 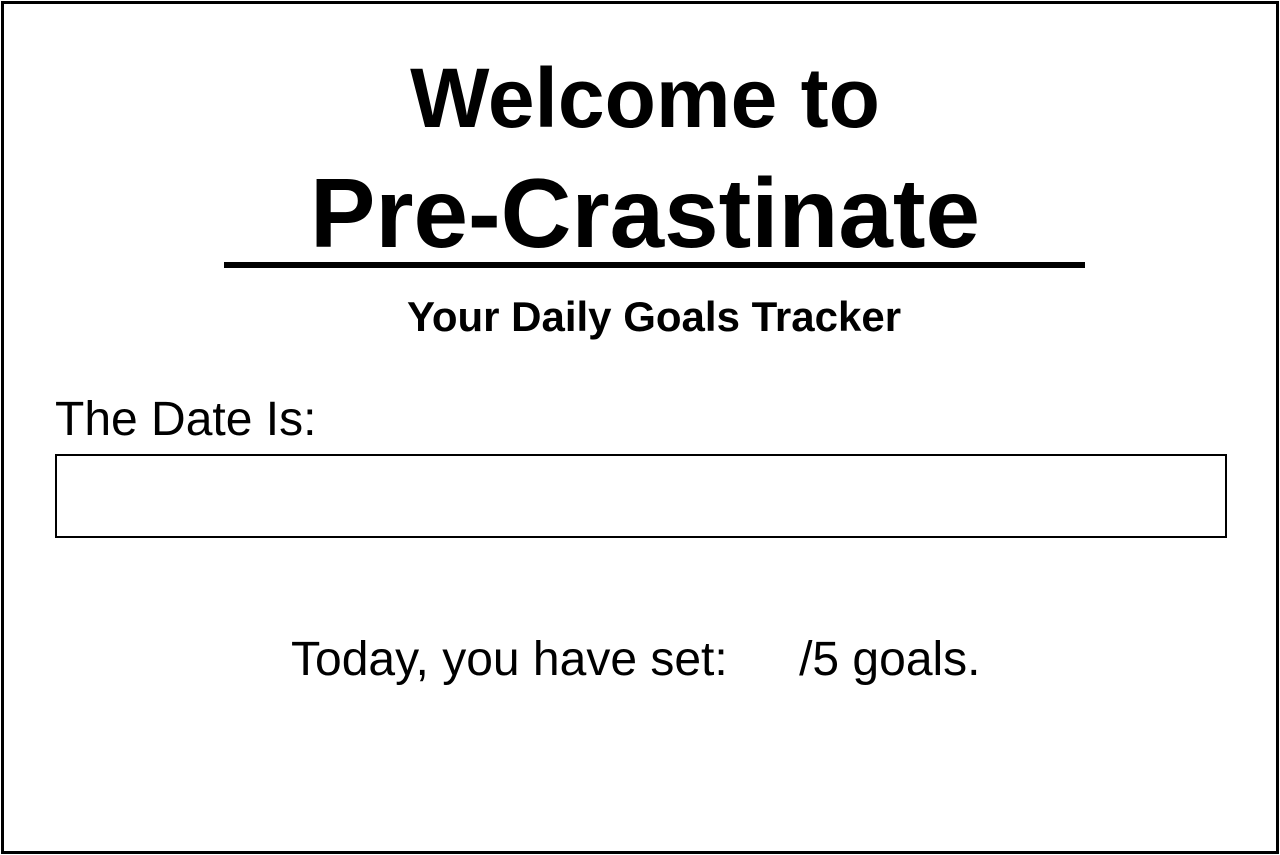 I want to click on welcome-heading: Welcome to, so click(x=645, y=98).